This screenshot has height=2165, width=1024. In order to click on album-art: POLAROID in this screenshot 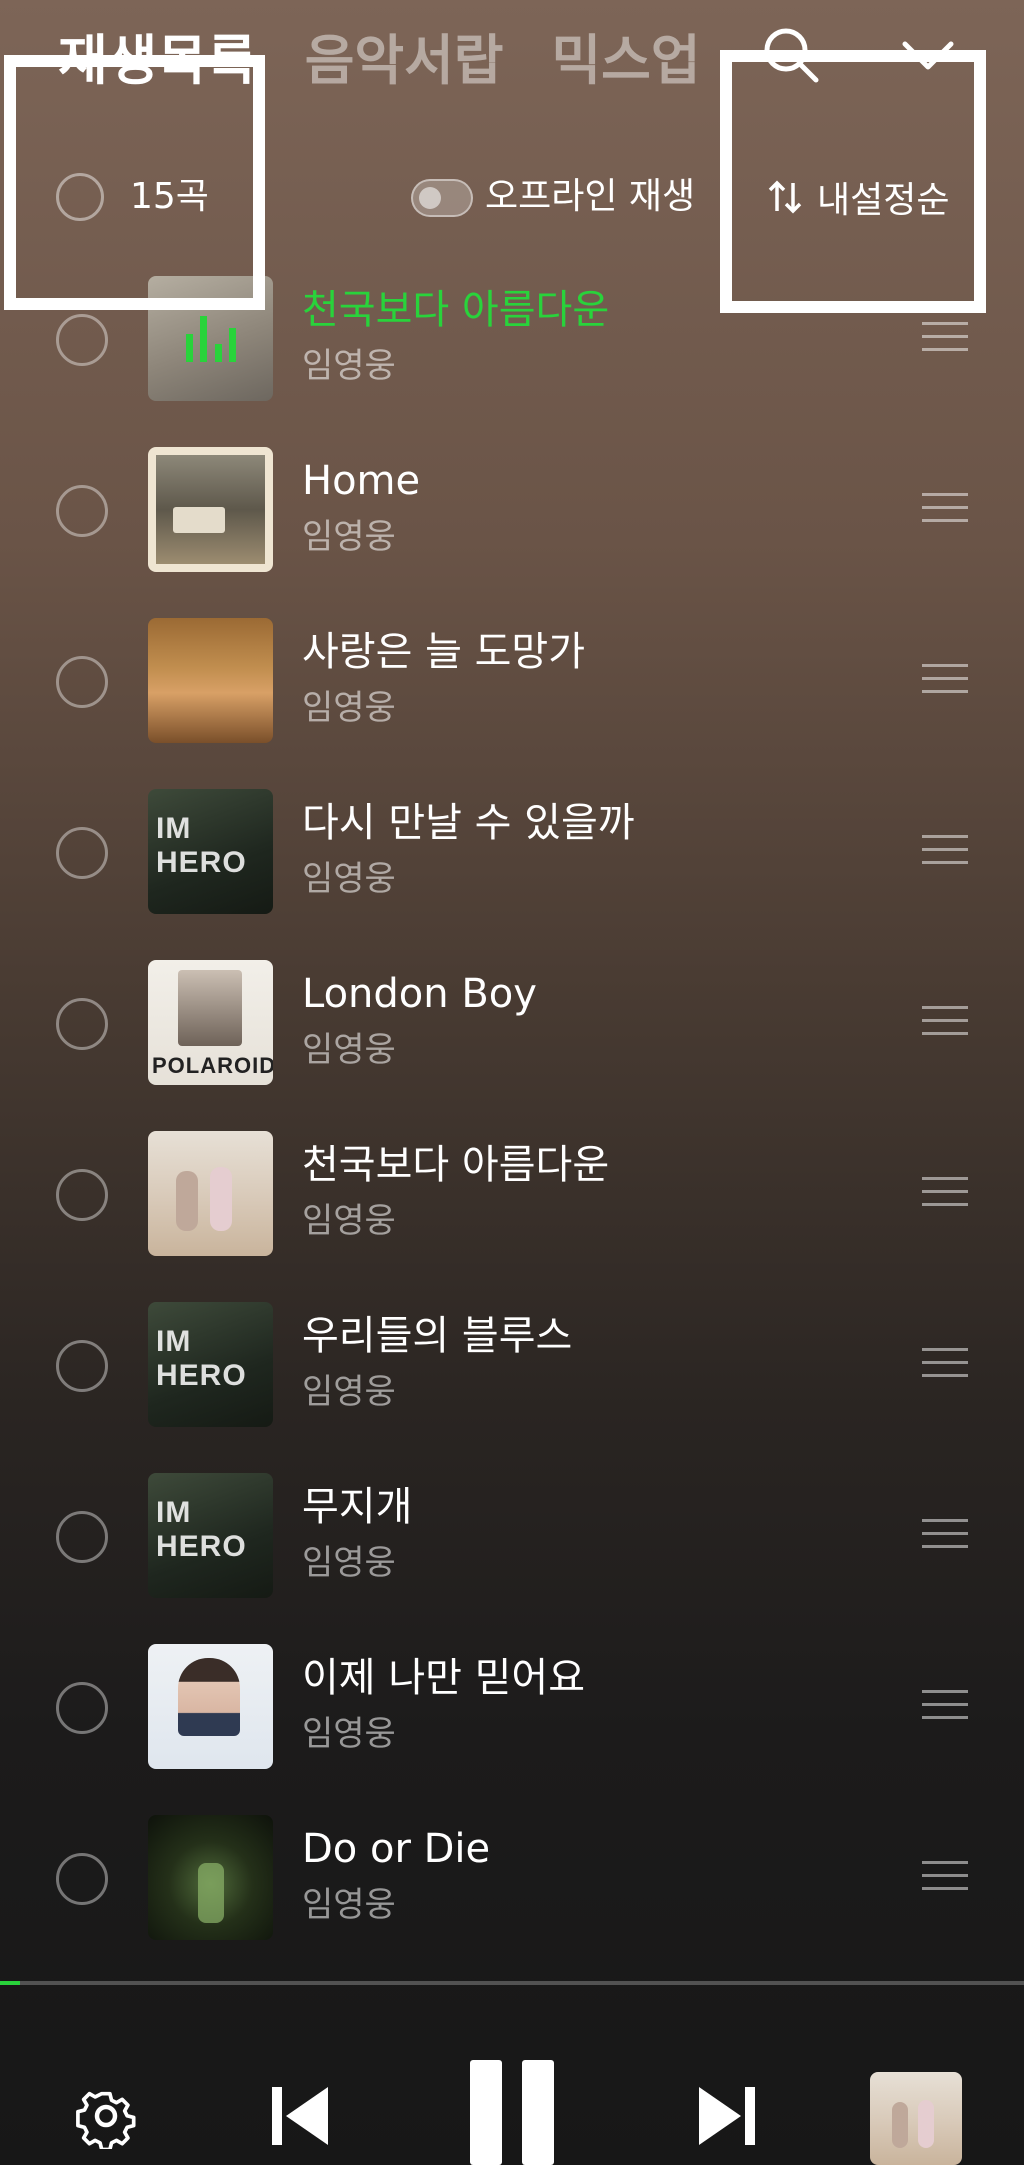, I will do `click(210, 1022)`.